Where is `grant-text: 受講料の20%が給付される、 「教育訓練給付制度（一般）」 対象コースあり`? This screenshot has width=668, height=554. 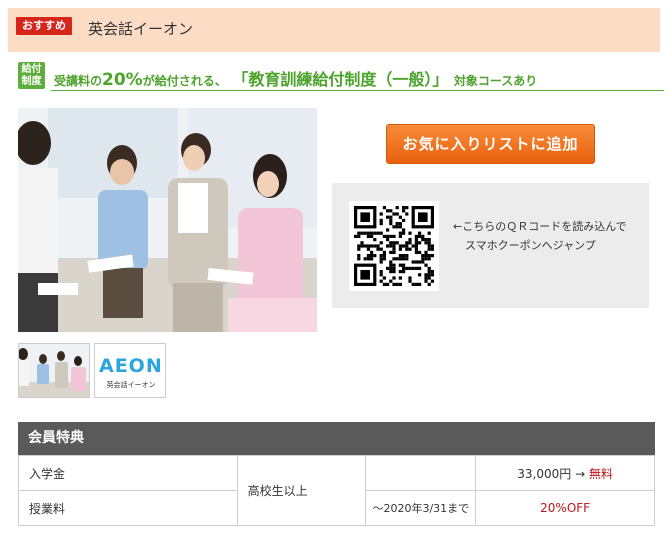 grant-text: 受講料の20%が給付される、 「教育訓練給付制度（一般）」 対象コースあり is located at coordinates (296, 80).